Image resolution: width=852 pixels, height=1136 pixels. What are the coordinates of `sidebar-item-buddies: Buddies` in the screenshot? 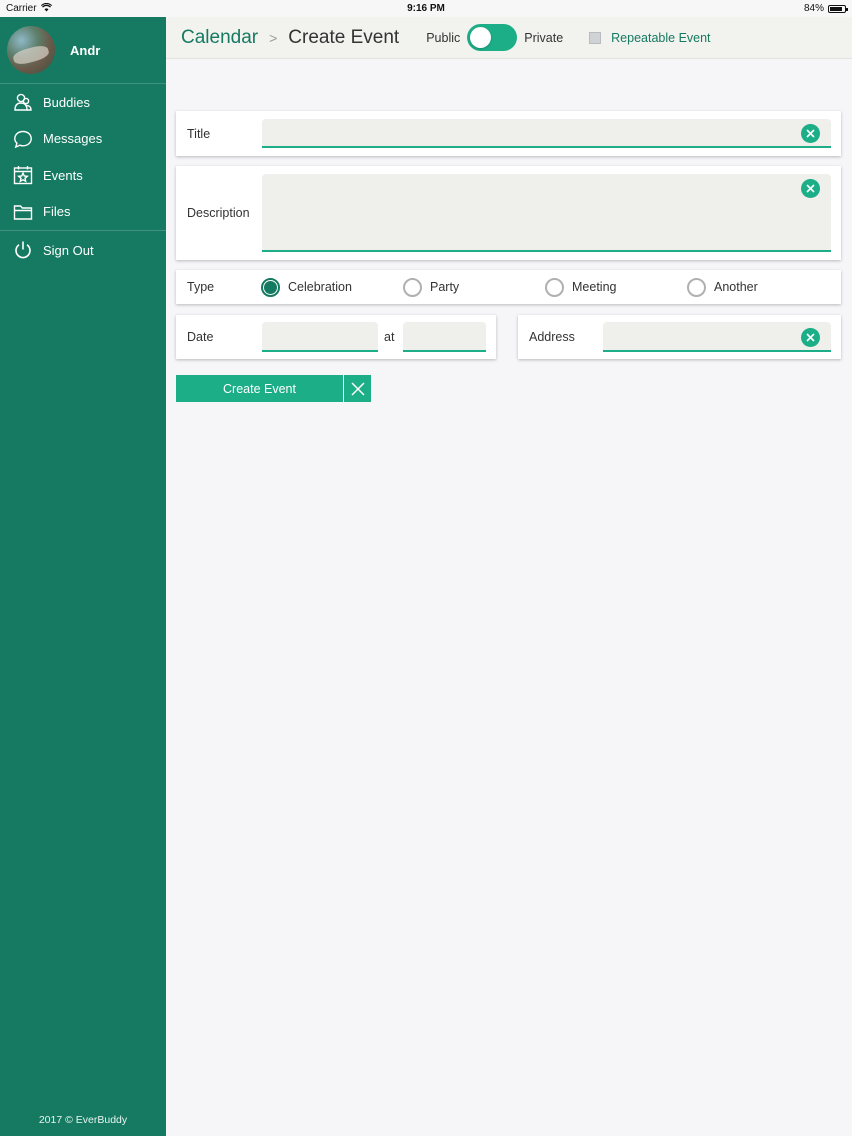 It's located at (83, 102).